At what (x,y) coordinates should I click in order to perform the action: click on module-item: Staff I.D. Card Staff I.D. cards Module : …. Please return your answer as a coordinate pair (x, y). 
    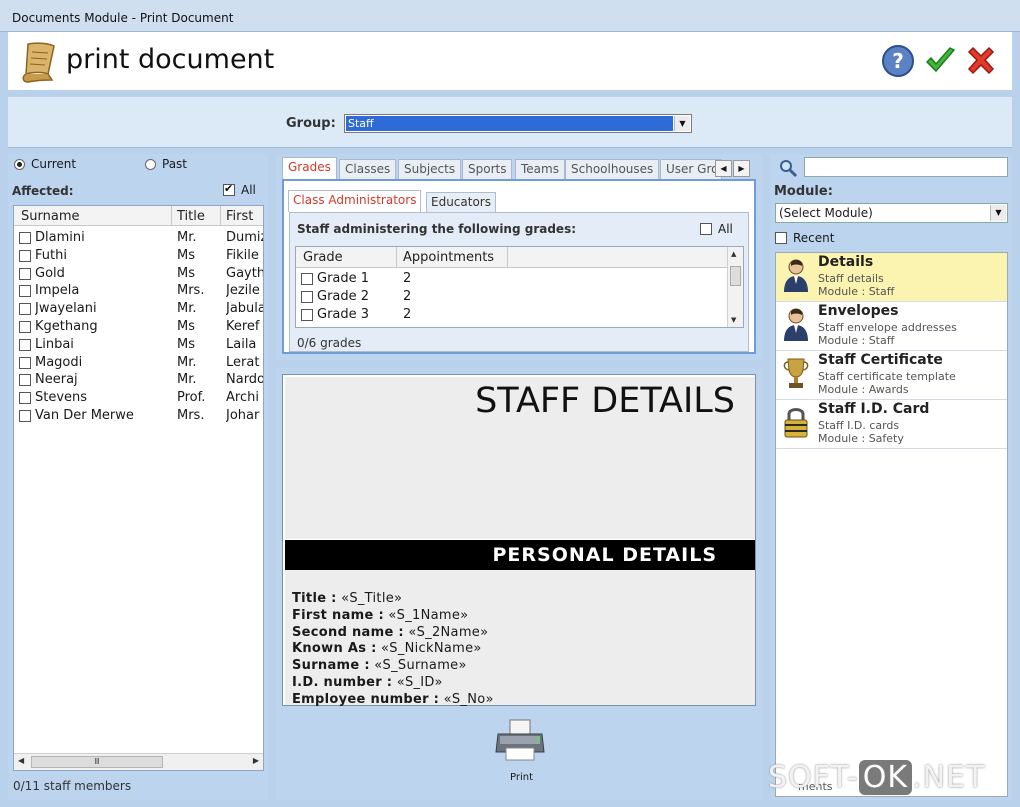
    Looking at the image, I should click on (891, 424).